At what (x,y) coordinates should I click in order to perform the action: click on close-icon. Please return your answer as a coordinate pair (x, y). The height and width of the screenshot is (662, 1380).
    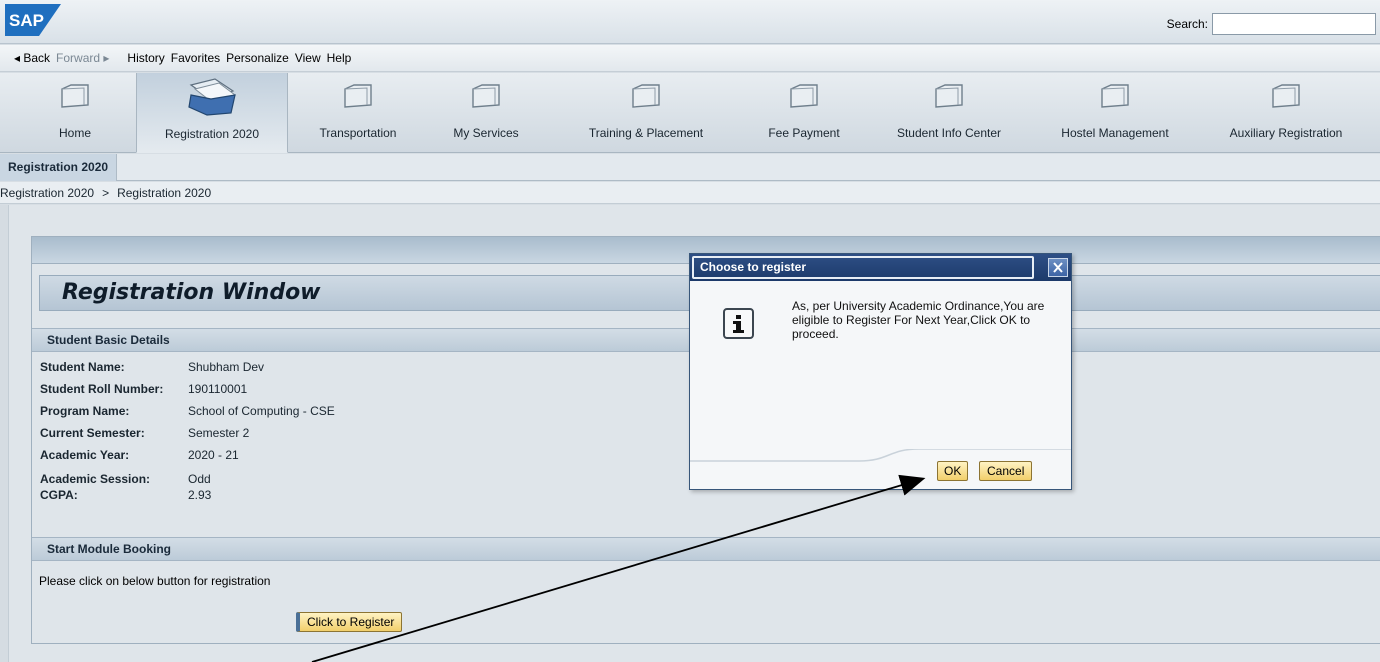
    Looking at the image, I should click on (1058, 267).